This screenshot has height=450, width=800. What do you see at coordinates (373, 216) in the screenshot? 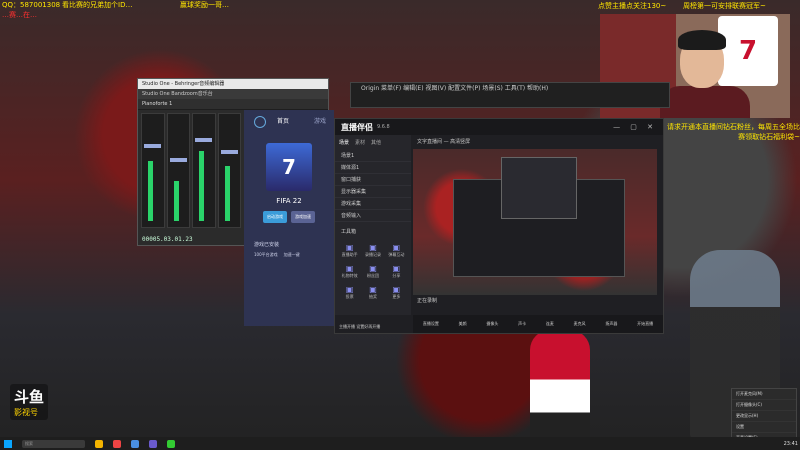
I see `source-item: 音频输入` at bounding box center [373, 216].